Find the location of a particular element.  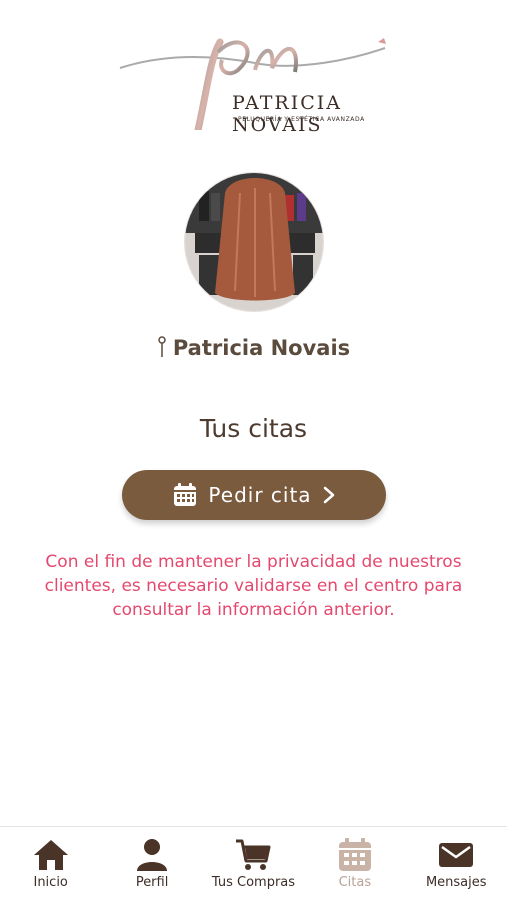

brand-name: PATRICIA NOVAIS is located at coordinates (287, 114).